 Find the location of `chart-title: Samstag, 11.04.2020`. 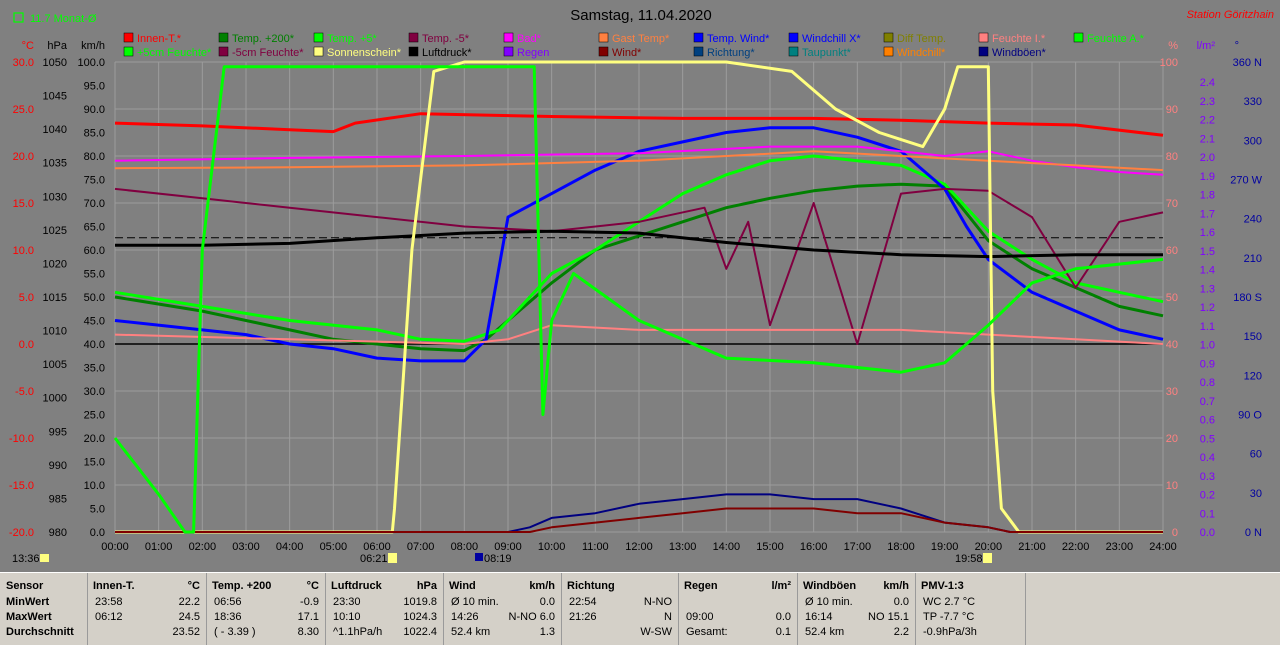

chart-title: Samstag, 11.04.2020 is located at coordinates (641, 15).